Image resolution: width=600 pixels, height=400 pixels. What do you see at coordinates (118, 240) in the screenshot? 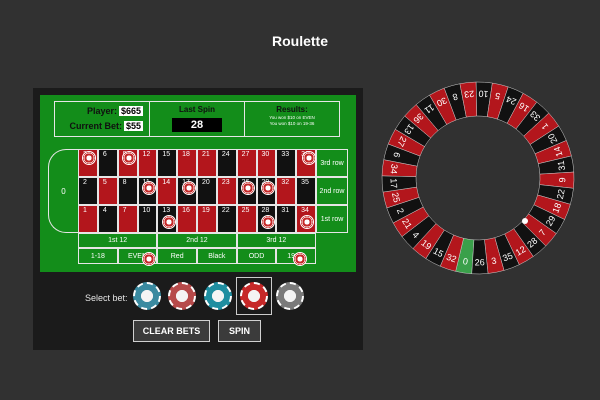
I see `bet-1st-12: 1st 12` at bounding box center [118, 240].